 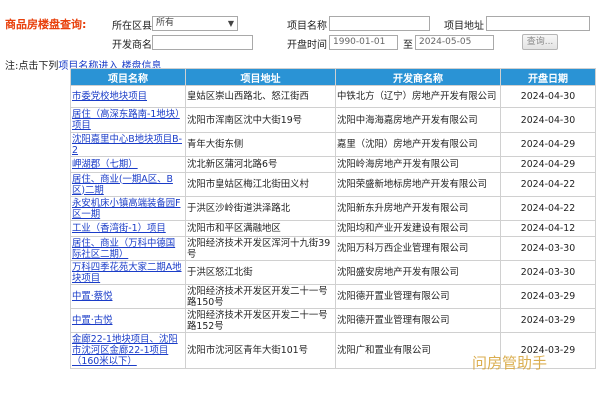 What do you see at coordinates (418, 77) in the screenshot?
I see `header-developer: 开发商名称` at bounding box center [418, 77].